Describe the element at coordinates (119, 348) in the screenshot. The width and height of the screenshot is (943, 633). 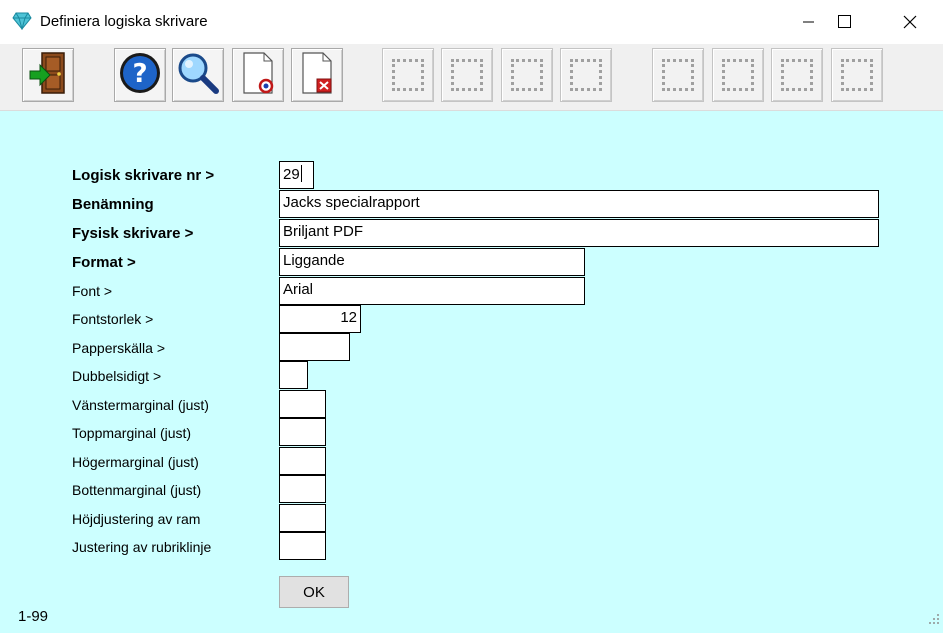
I see `label-papperskalla: Papperskälla >` at that location.